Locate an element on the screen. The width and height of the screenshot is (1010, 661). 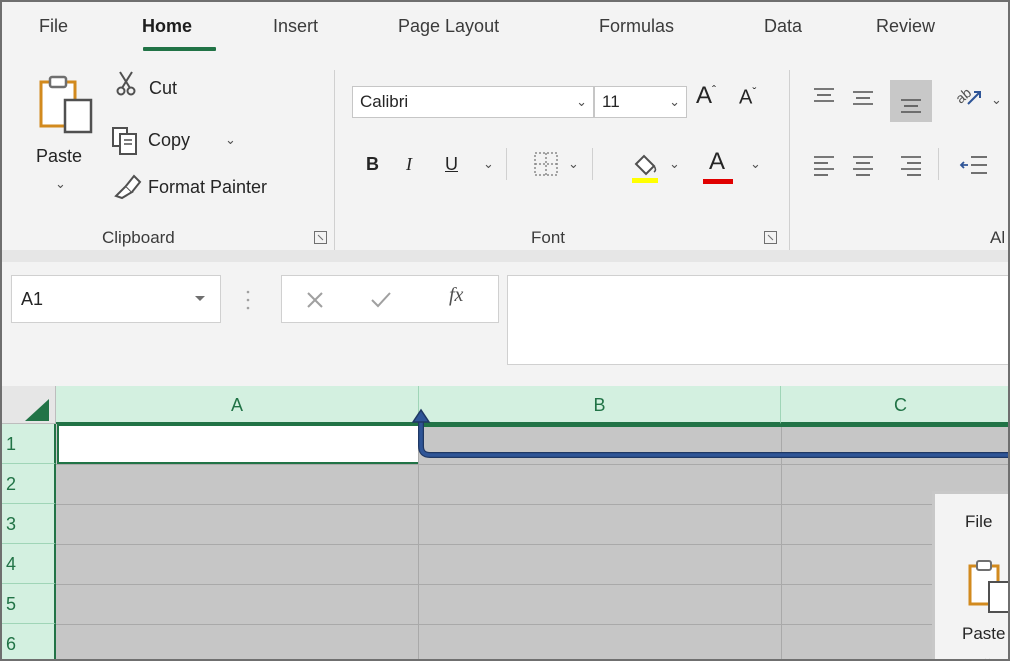
font-color-icon: A is located at coordinates (720, 166).